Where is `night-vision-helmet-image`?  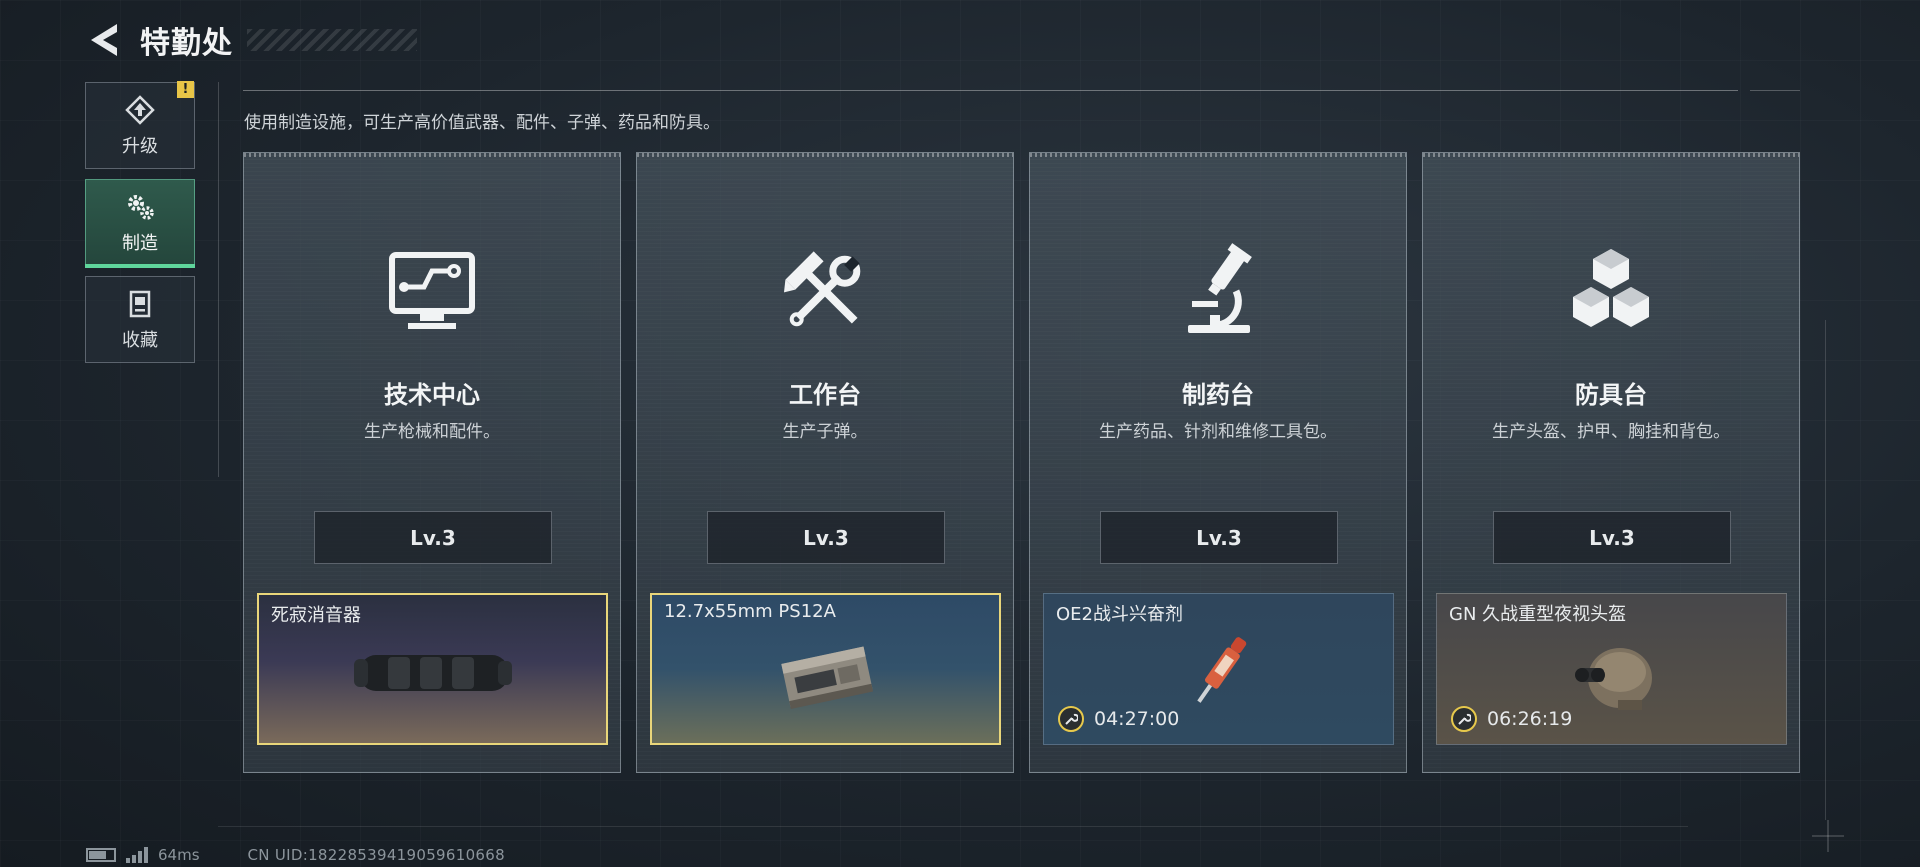 night-vision-helmet-image is located at coordinates (1613, 679).